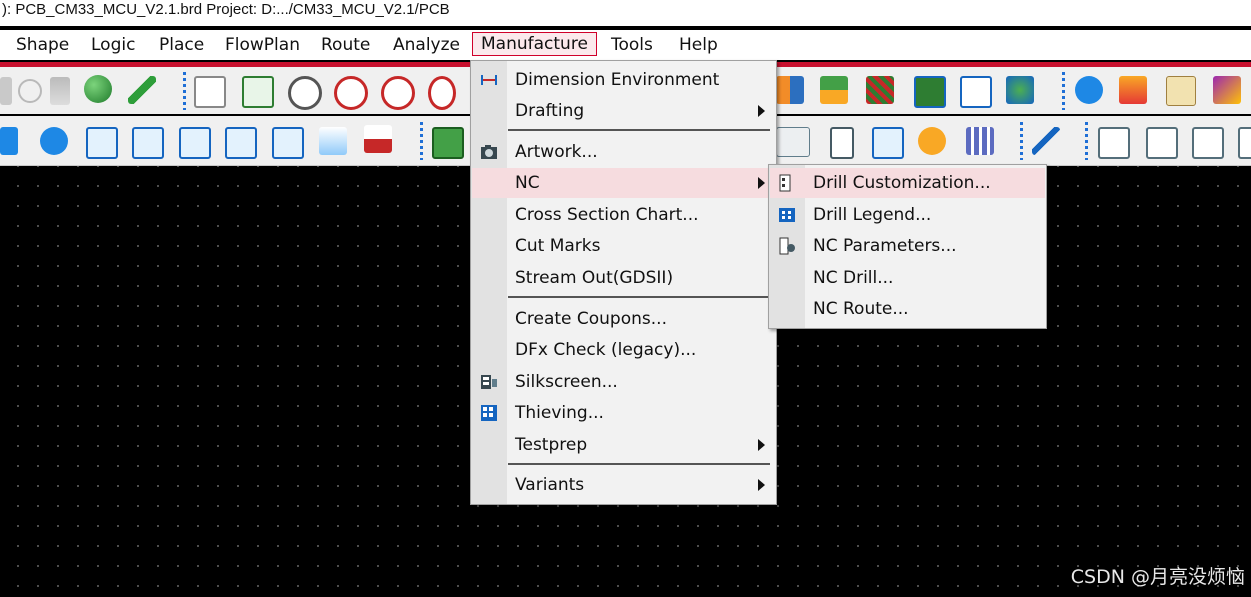  What do you see at coordinates (976, 92) in the screenshot?
I see `dfa-icon` at bounding box center [976, 92].